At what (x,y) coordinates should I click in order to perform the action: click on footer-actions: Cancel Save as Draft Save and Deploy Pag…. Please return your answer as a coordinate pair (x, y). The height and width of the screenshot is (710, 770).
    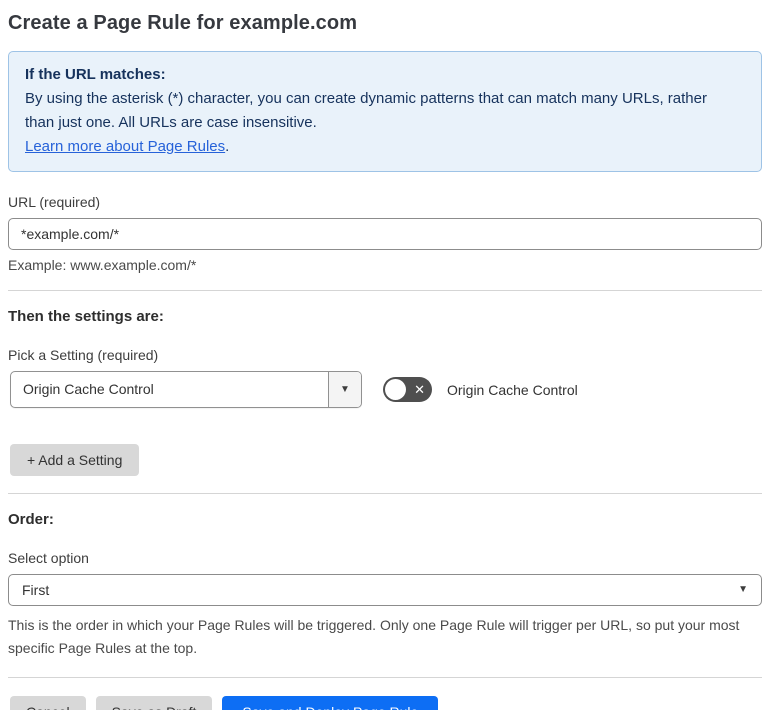
    Looking at the image, I should click on (386, 703).